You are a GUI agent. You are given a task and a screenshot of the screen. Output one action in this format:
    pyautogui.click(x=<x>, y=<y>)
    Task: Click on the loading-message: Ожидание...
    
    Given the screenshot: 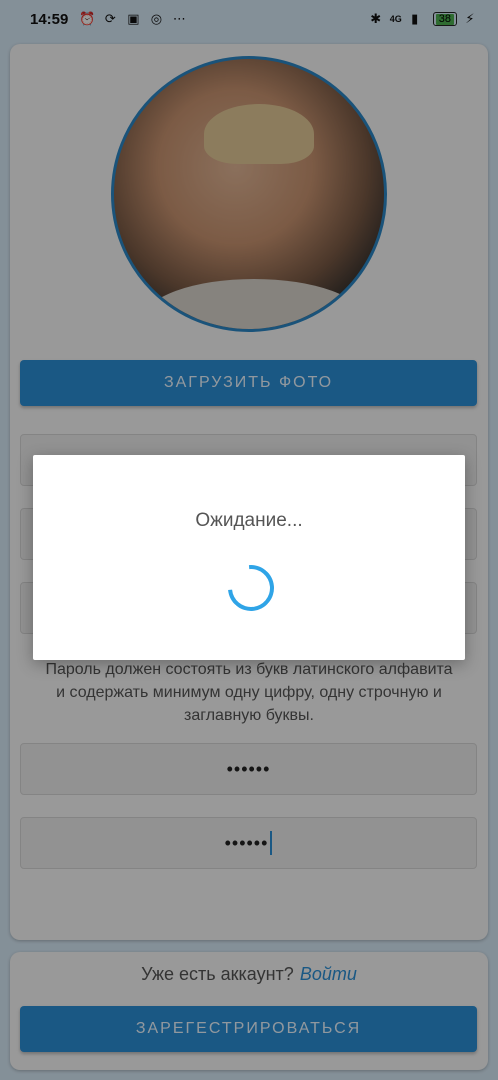 What is the action you would take?
    pyautogui.click(x=249, y=520)
    